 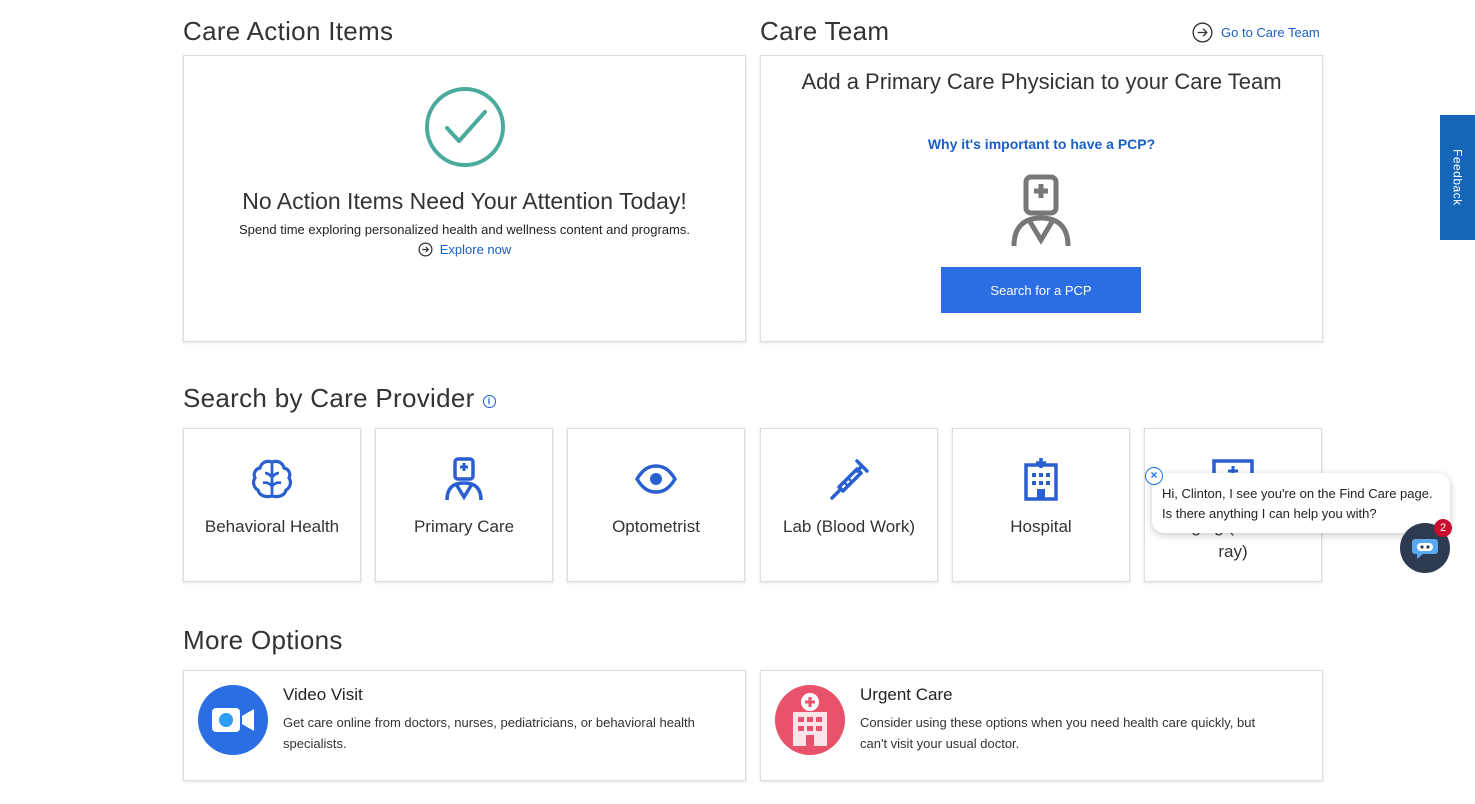 What do you see at coordinates (288, 31) in the screenshot?
I see `care-action-items-title: Care Action Items` at bounding box center [288, 31].